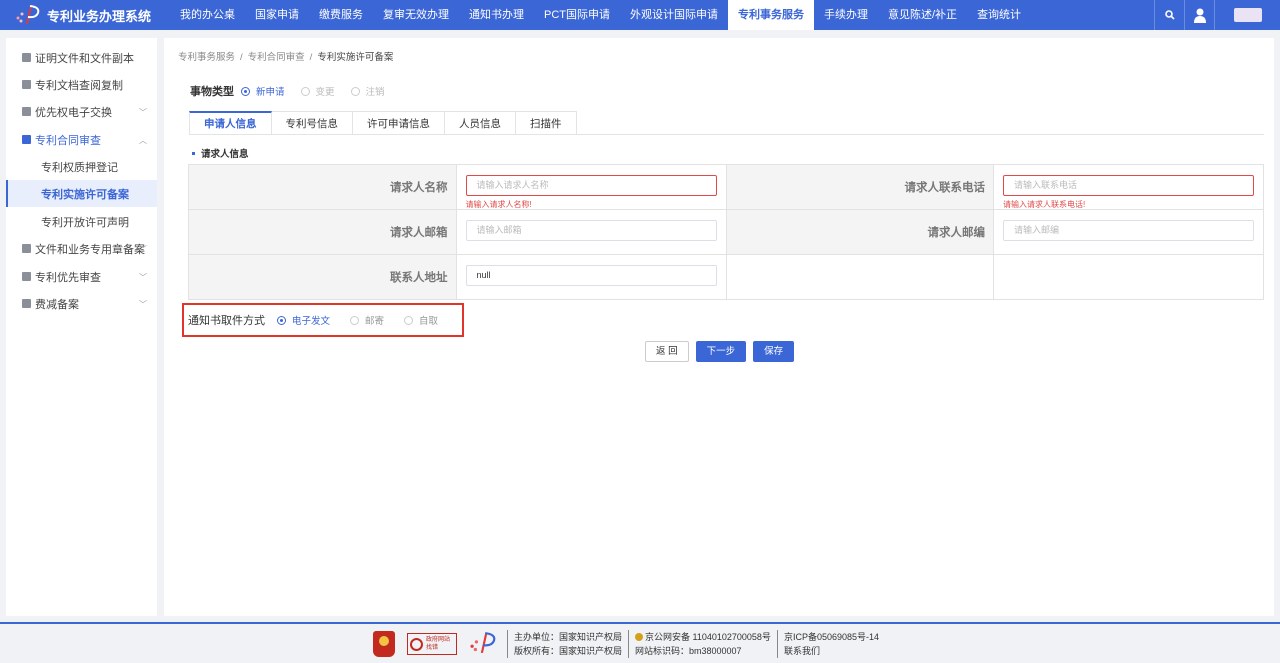  I want to click on radio-electronic: 电子发文, so click(303, 320).